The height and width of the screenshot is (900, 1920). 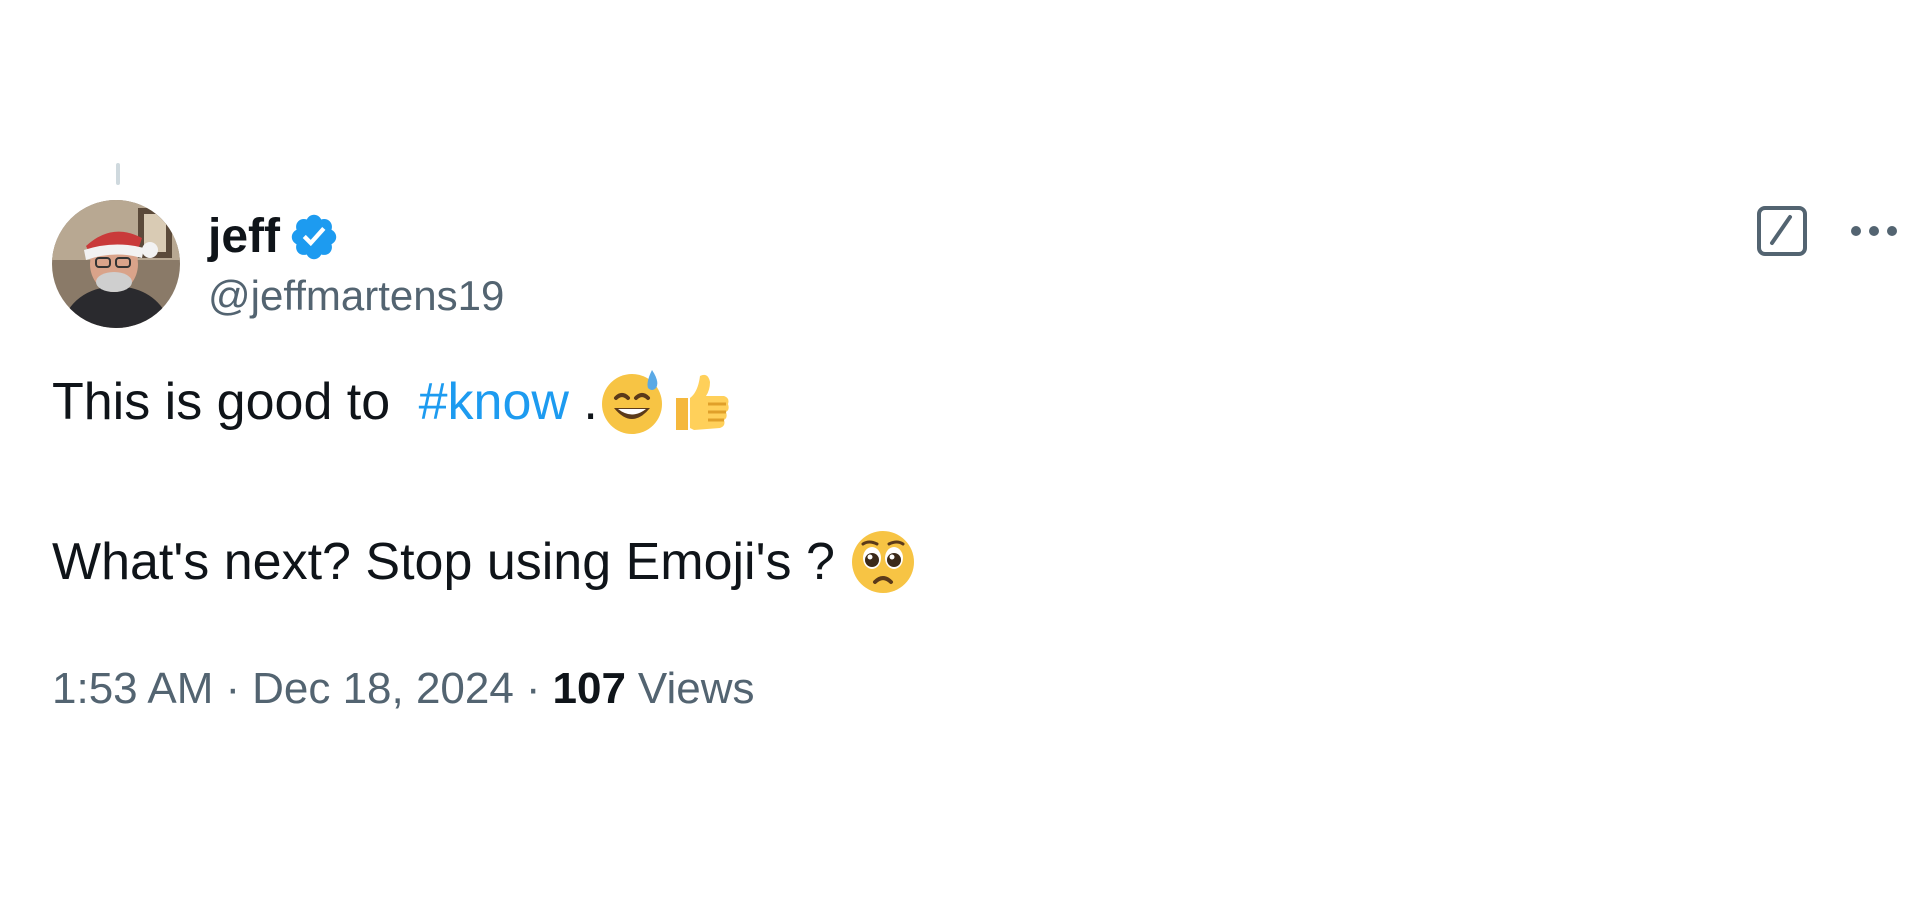 I want to click on pleading-face-emoji-icon, so click(x=883, y=562).